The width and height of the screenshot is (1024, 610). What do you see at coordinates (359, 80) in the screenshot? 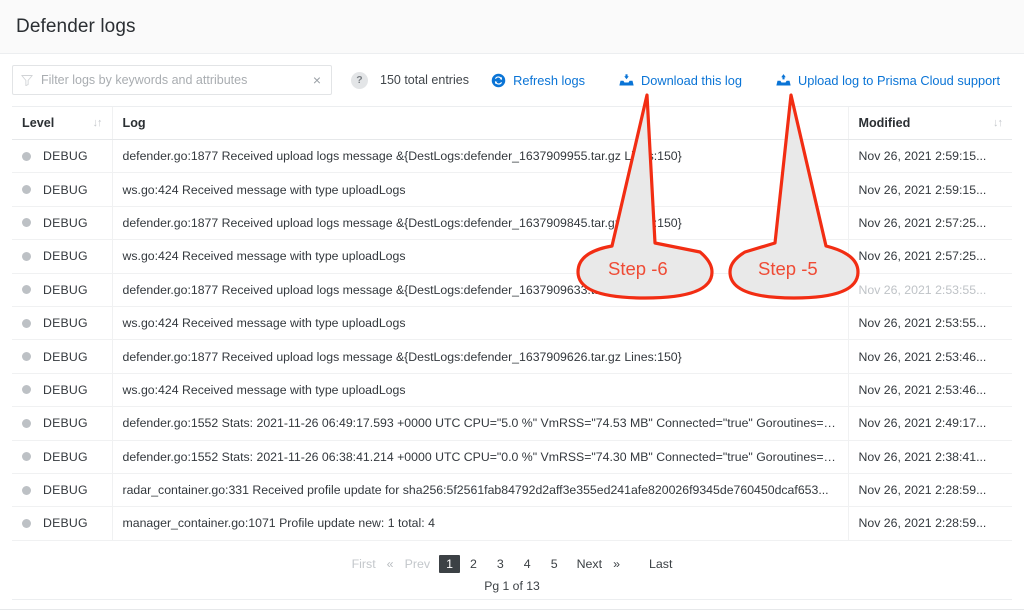
I see `help-icon: ?` at bounding box center [359, 80].